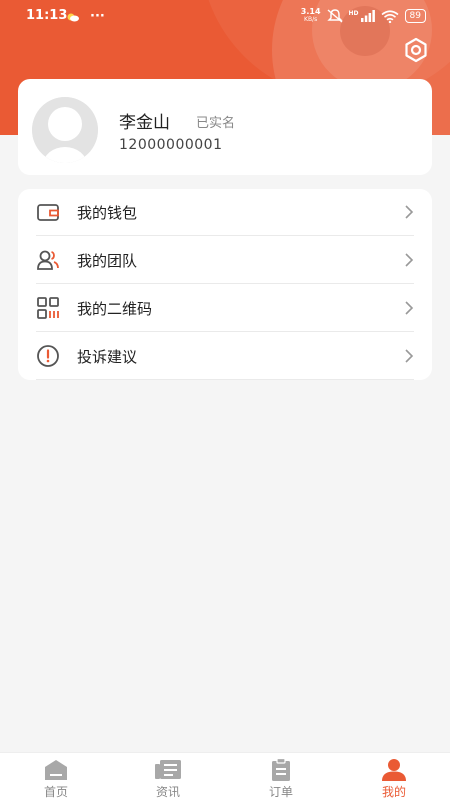 The width and height of the screenshot is (450, 800). I want to click on tab-news: 资讯, so click(168, 776).